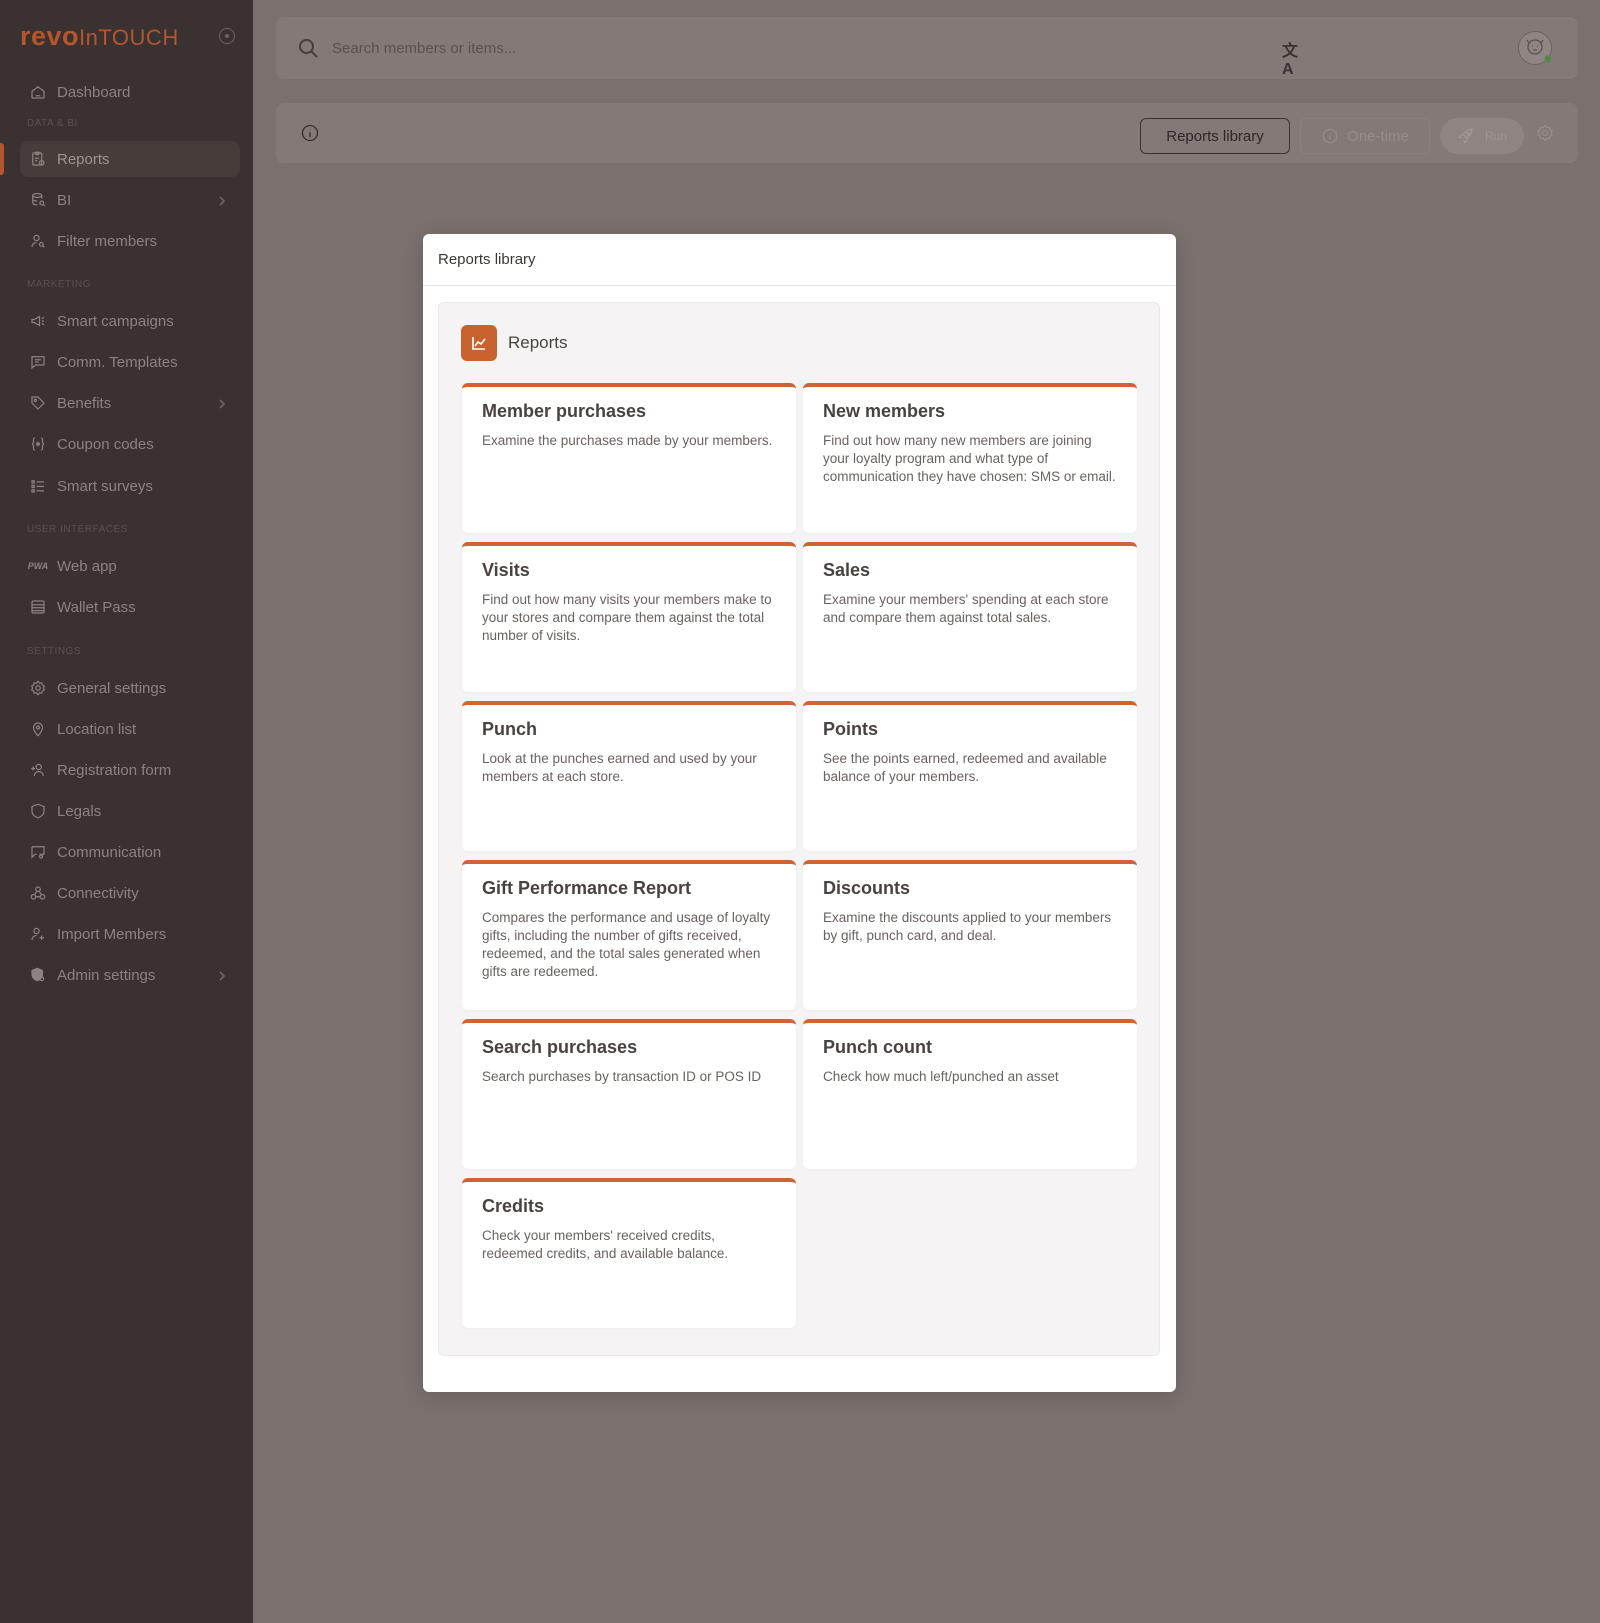  What do you see at coordinates (1535, 48) in the screenshot?
I see `avatar` at bounding box center [1535, 48].